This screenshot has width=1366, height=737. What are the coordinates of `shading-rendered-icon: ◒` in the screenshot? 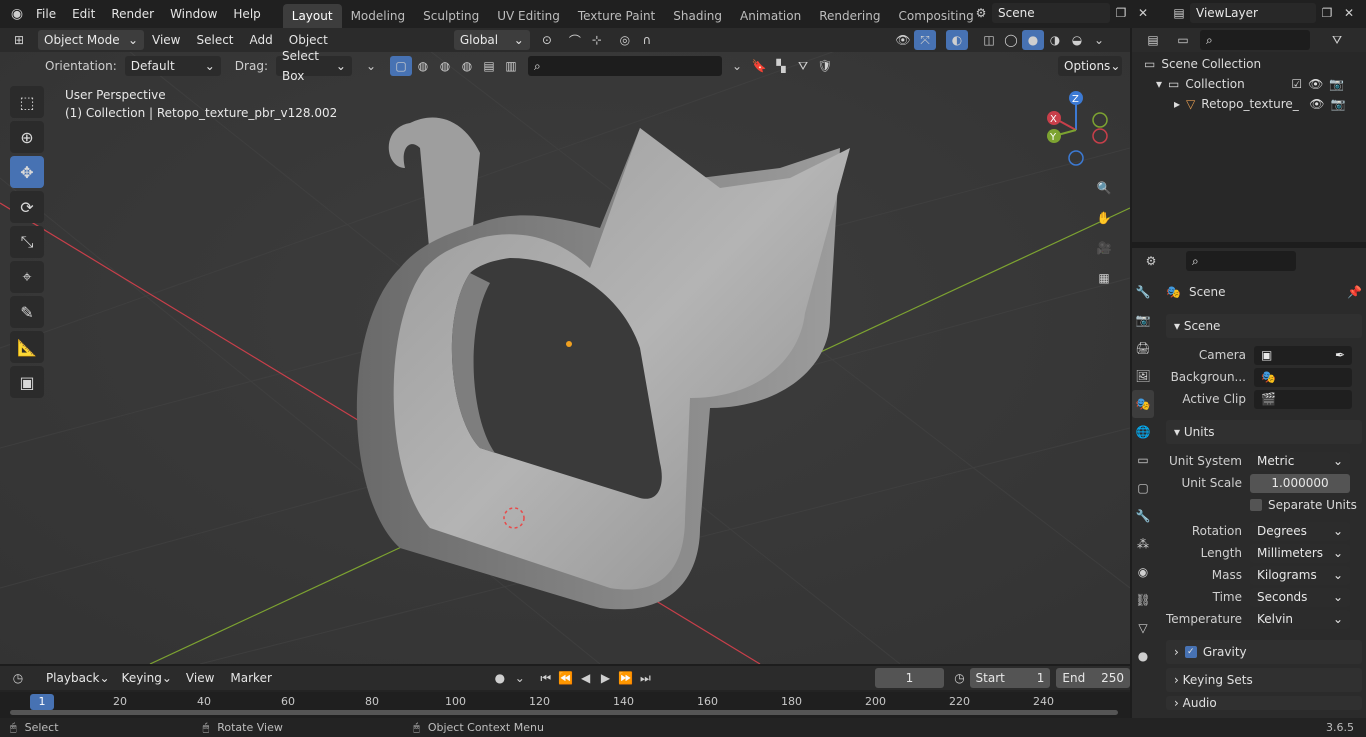 It's located at (1077, 40).